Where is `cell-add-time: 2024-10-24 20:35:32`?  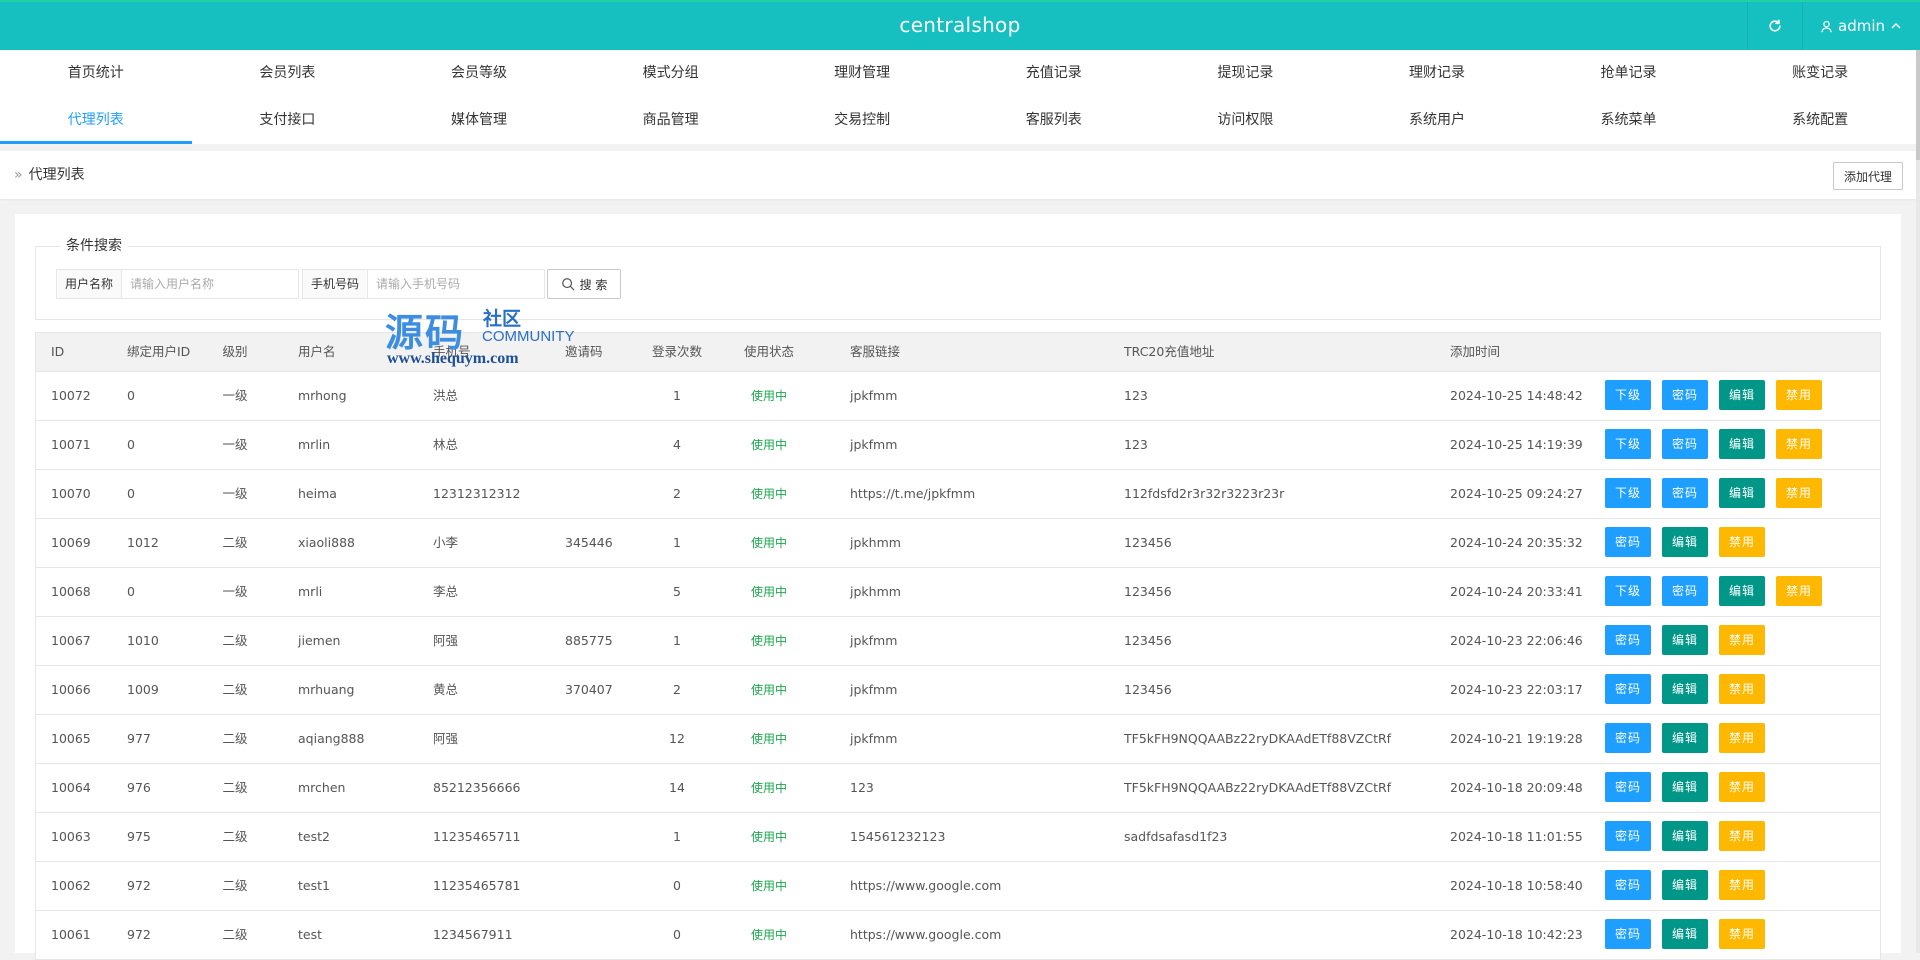
cell-add-time: 2024-10-24 20:35:32 is located at coordinates (1516, 542).